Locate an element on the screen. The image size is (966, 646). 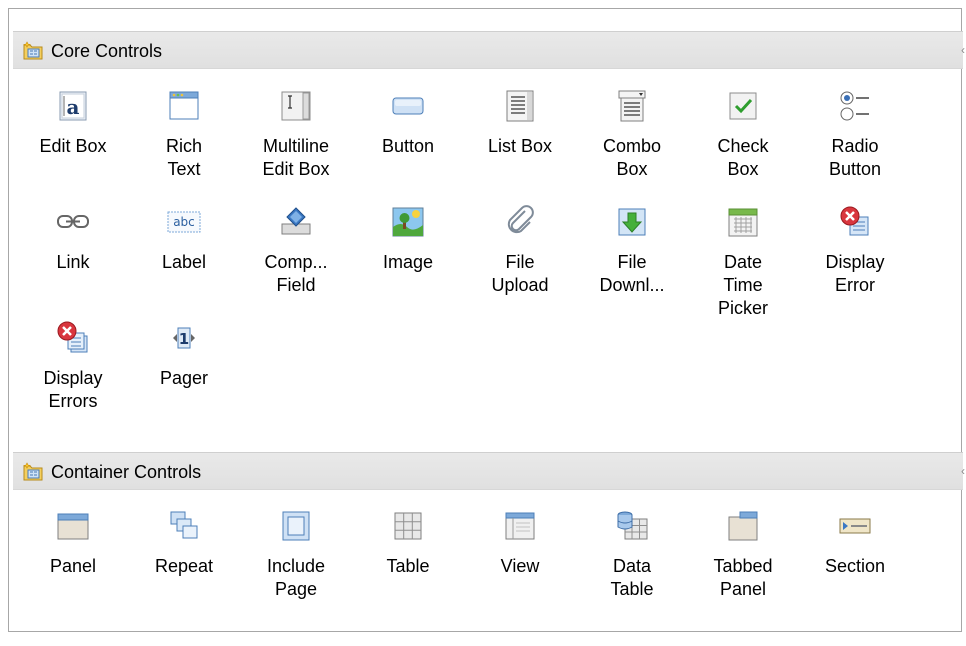
list-box-icon is located at coordinates (520, 106).